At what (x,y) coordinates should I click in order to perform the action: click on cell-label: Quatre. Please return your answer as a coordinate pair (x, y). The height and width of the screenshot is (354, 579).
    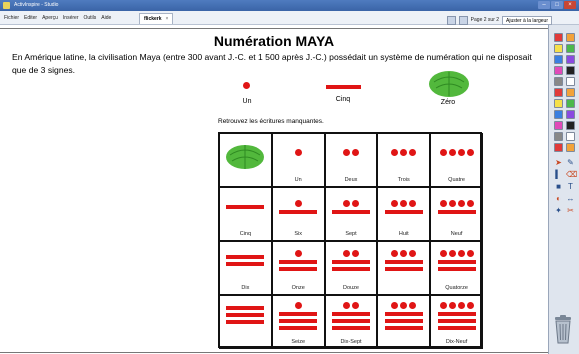
    Looking at the image, I should click on (456, 180).